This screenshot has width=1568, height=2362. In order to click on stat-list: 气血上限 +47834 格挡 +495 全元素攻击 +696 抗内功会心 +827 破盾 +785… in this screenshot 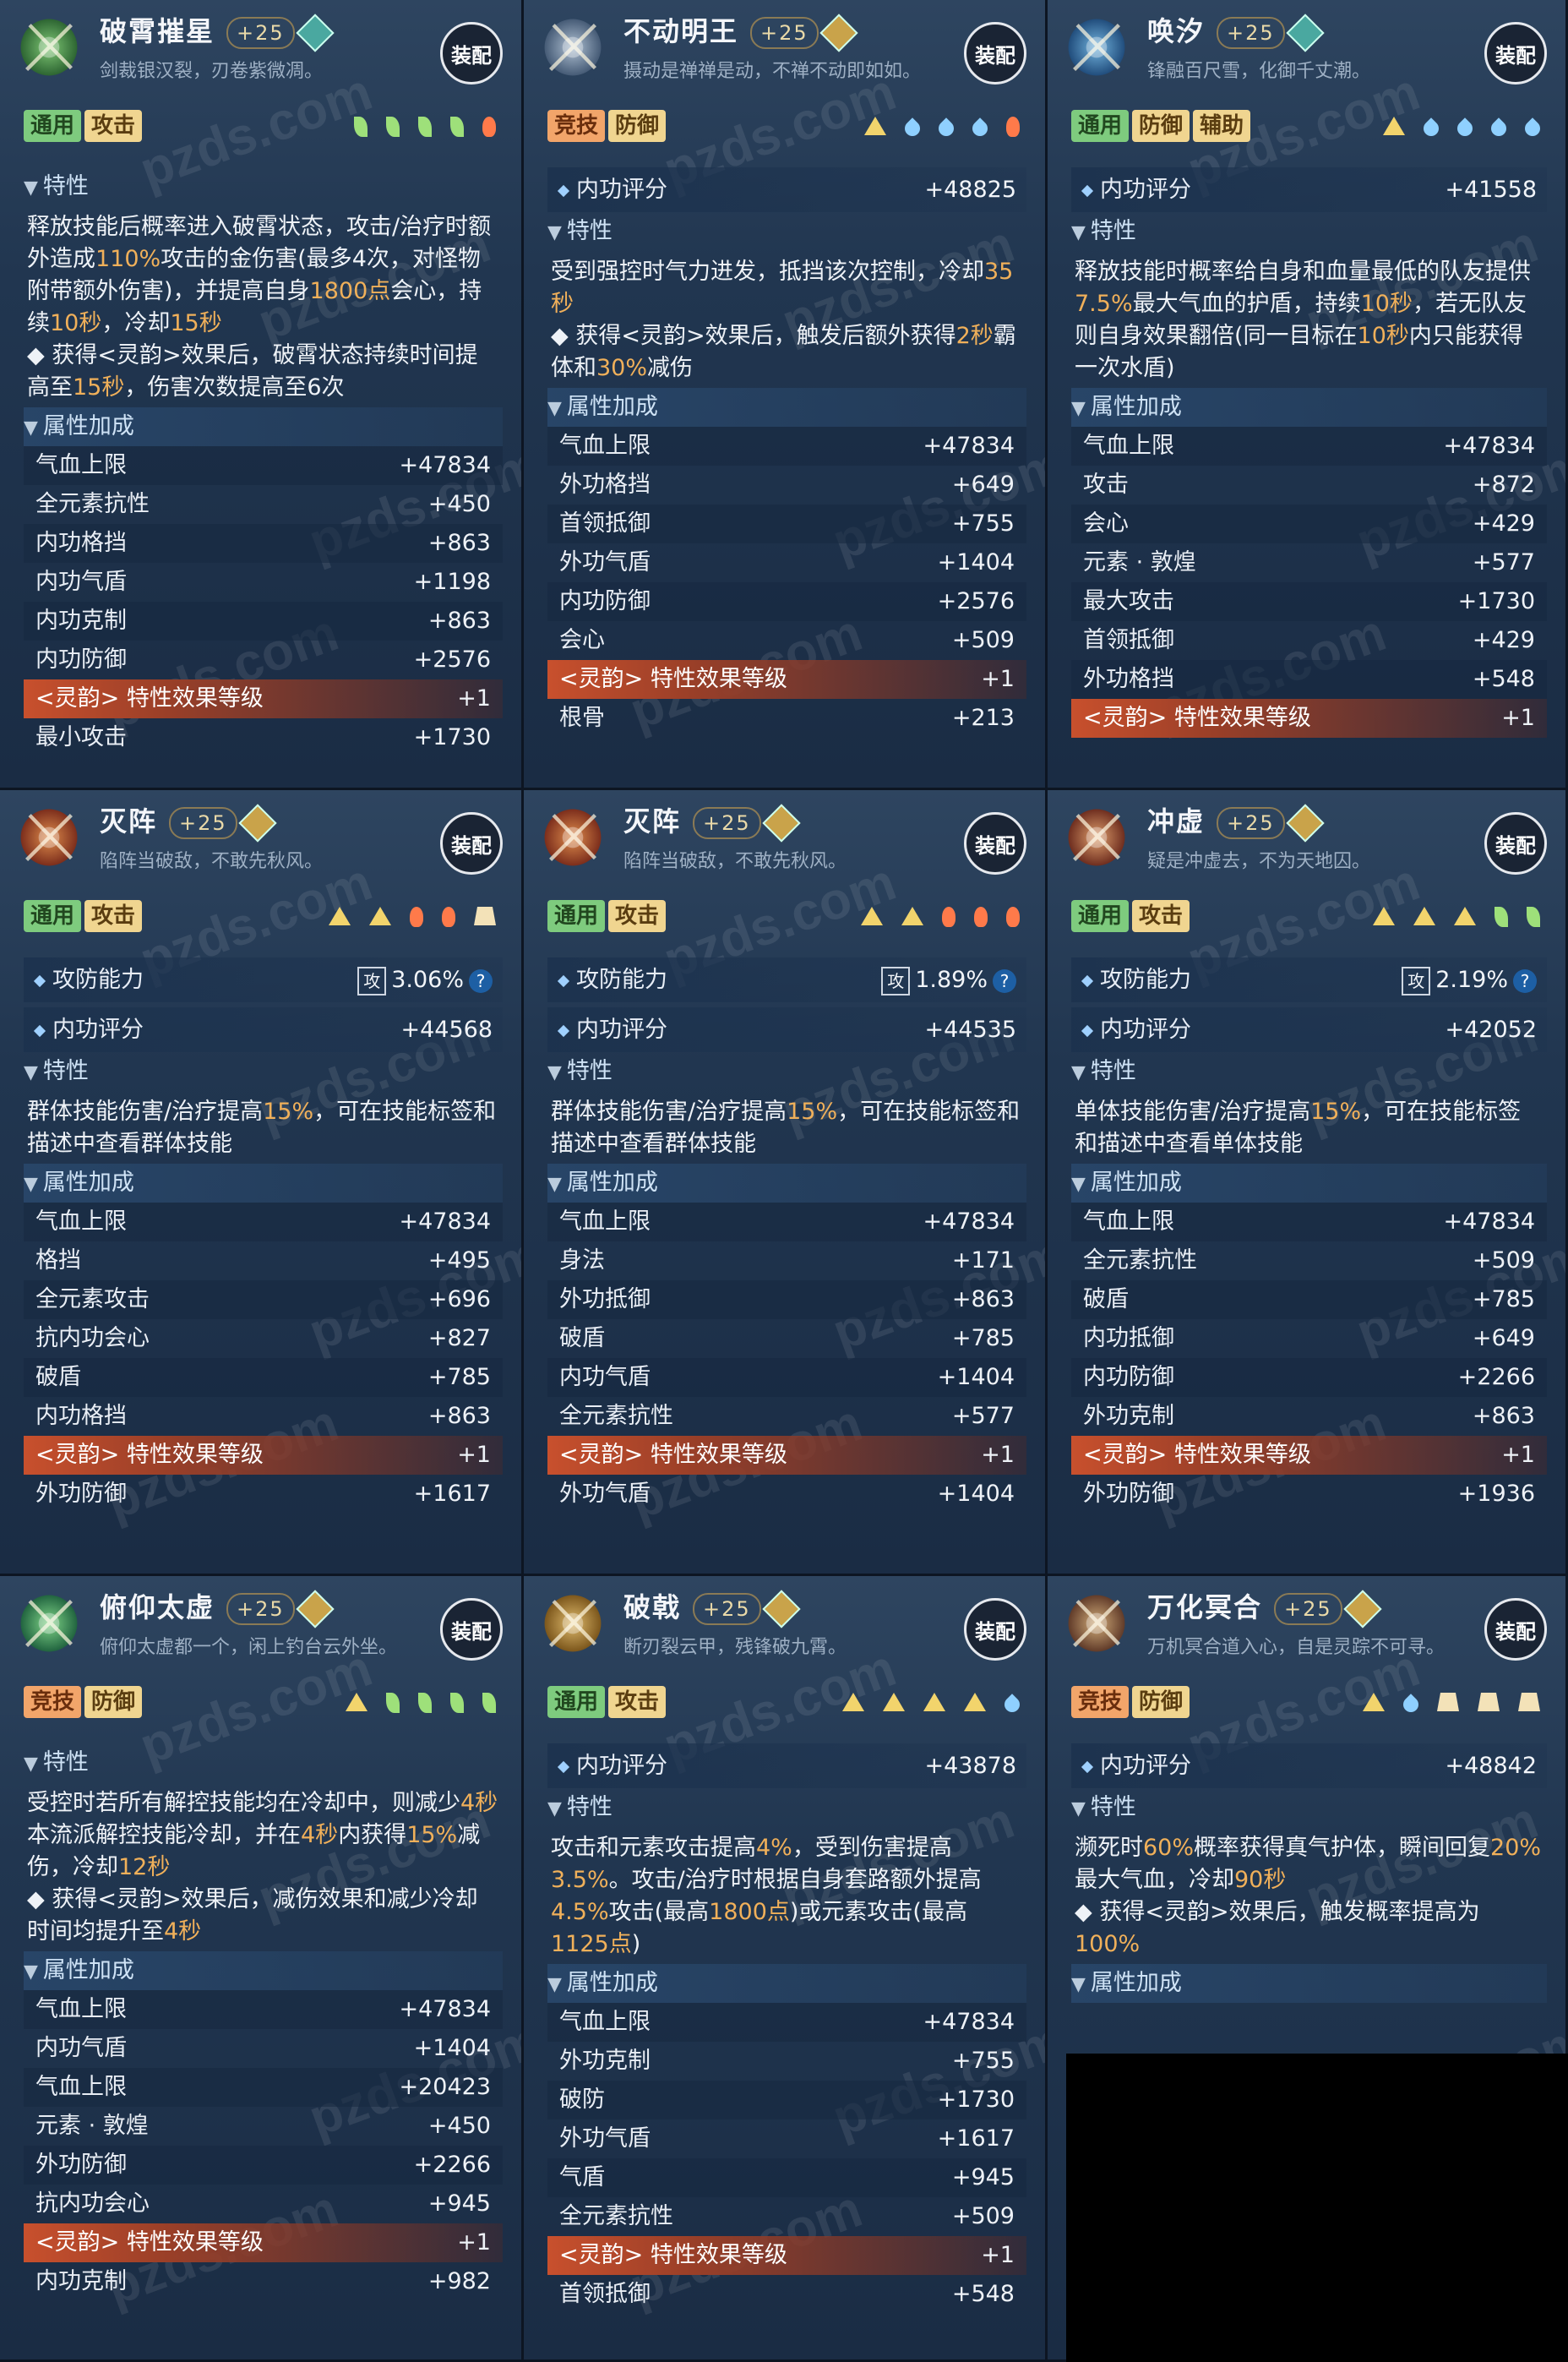, I will do `click(263, 1358)`.